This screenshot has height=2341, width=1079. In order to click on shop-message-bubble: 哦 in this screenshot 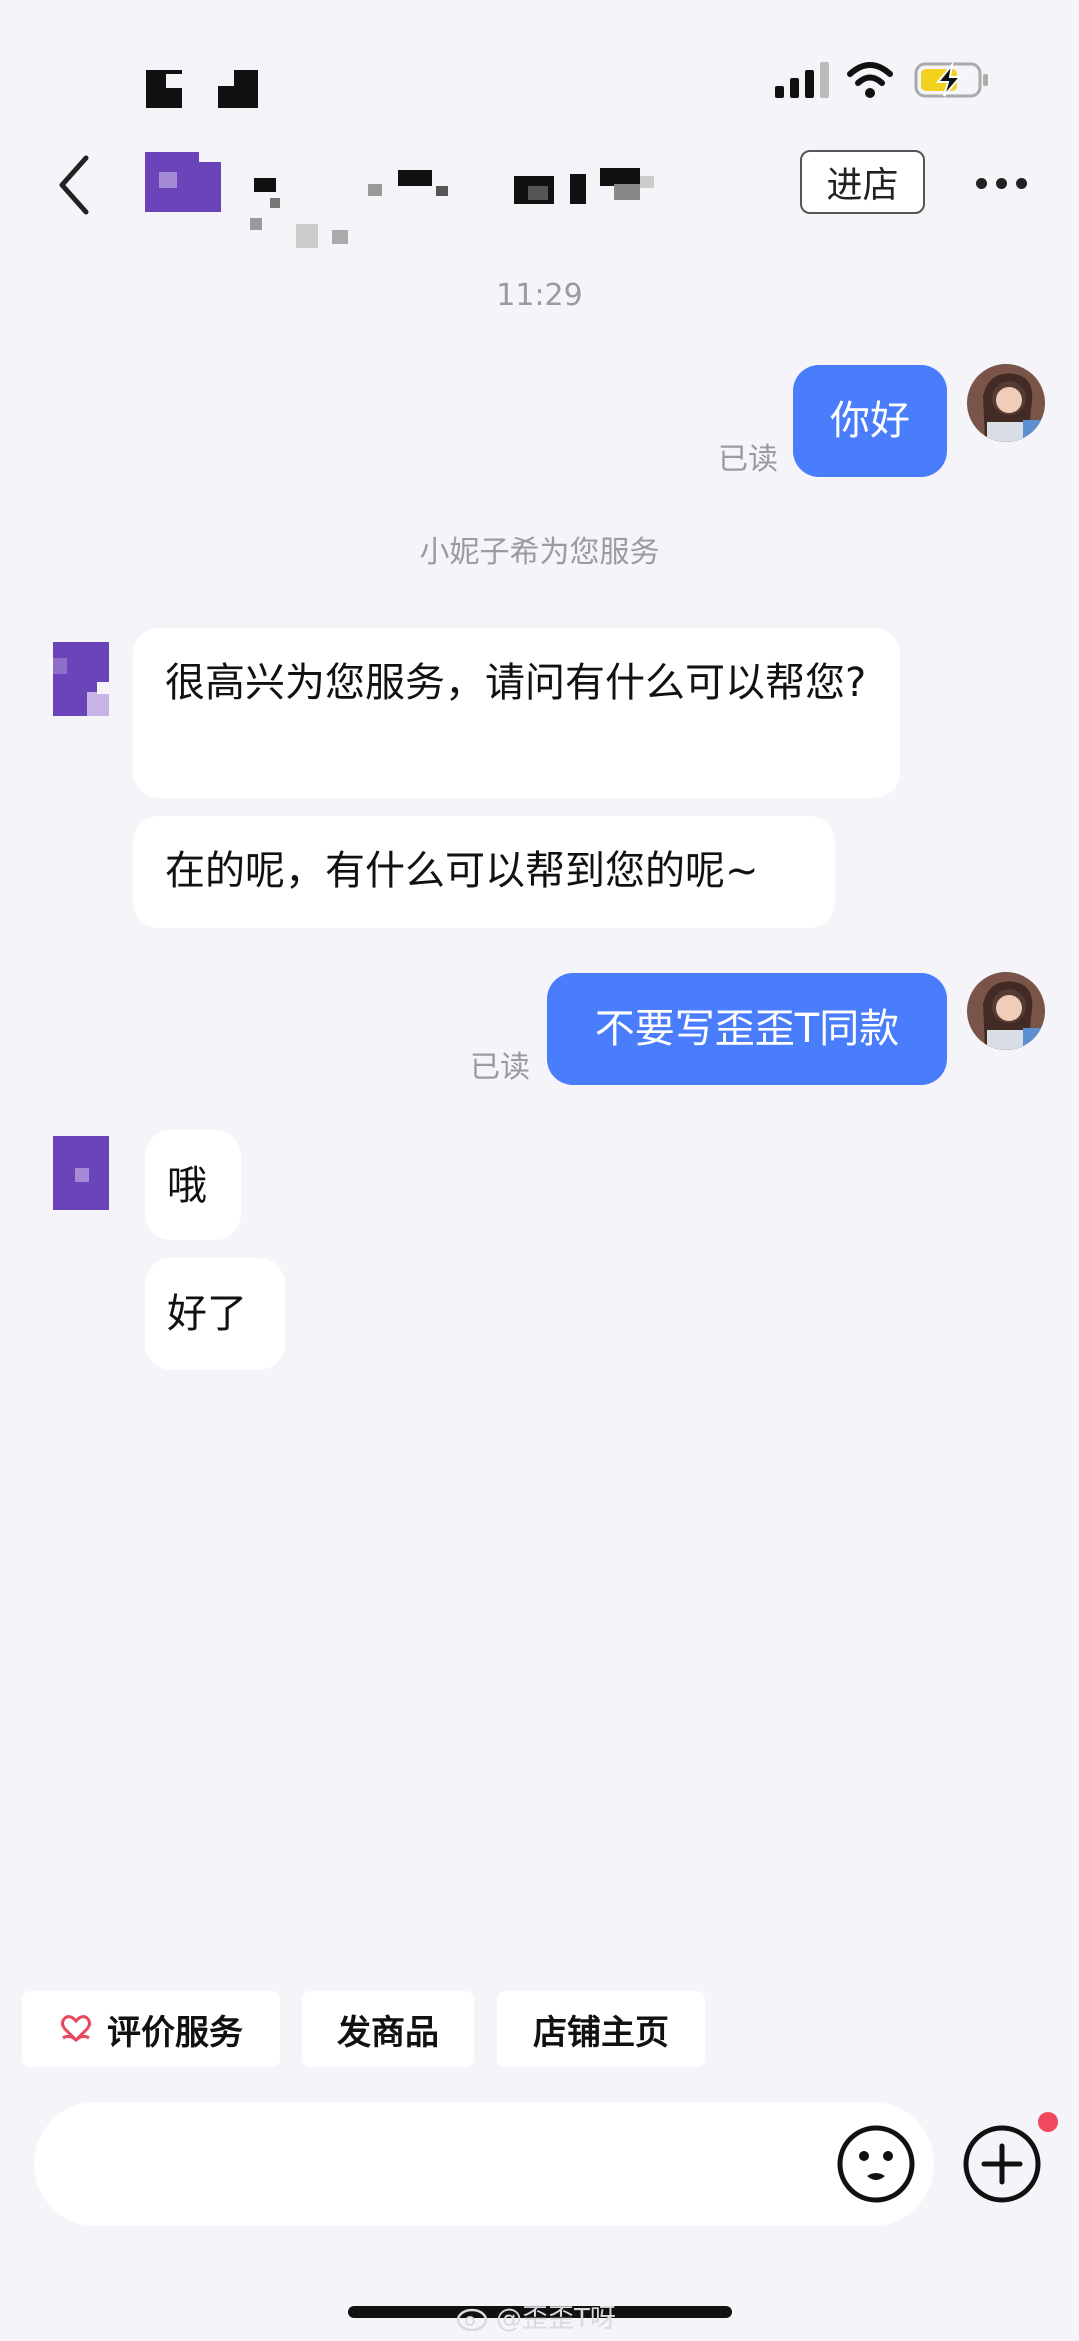, I will do `click(193, 1185)`.